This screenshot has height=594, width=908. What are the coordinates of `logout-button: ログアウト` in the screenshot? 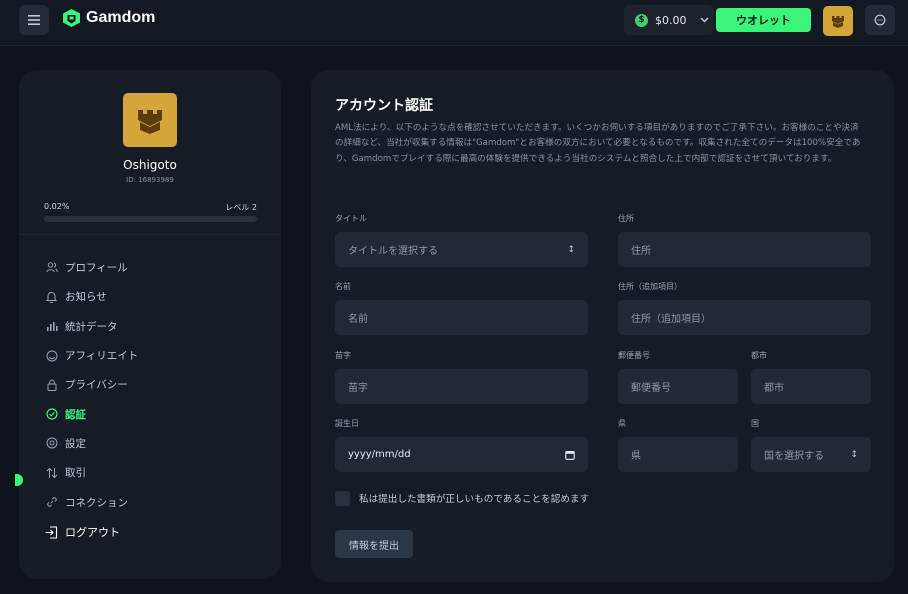 It's located at (82, 532).